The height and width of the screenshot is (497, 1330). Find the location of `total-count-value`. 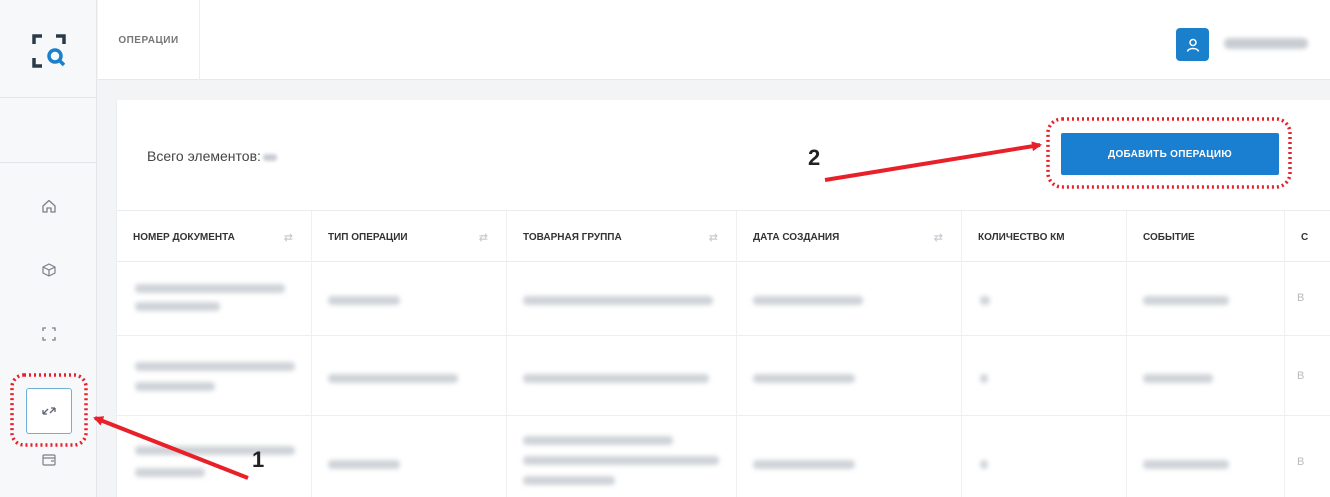

total-count-value is located at coordinates (269, 157).